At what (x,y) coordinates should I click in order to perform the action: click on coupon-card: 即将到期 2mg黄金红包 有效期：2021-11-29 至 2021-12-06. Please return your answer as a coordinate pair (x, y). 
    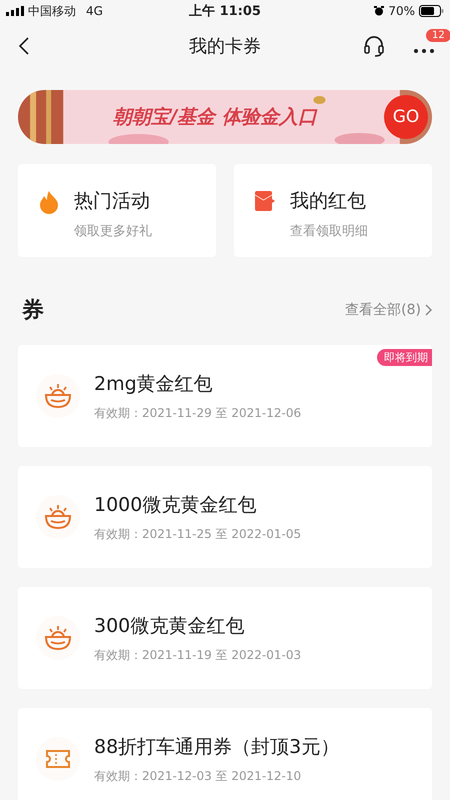
    Looking at the image, I should click on (225, 396).